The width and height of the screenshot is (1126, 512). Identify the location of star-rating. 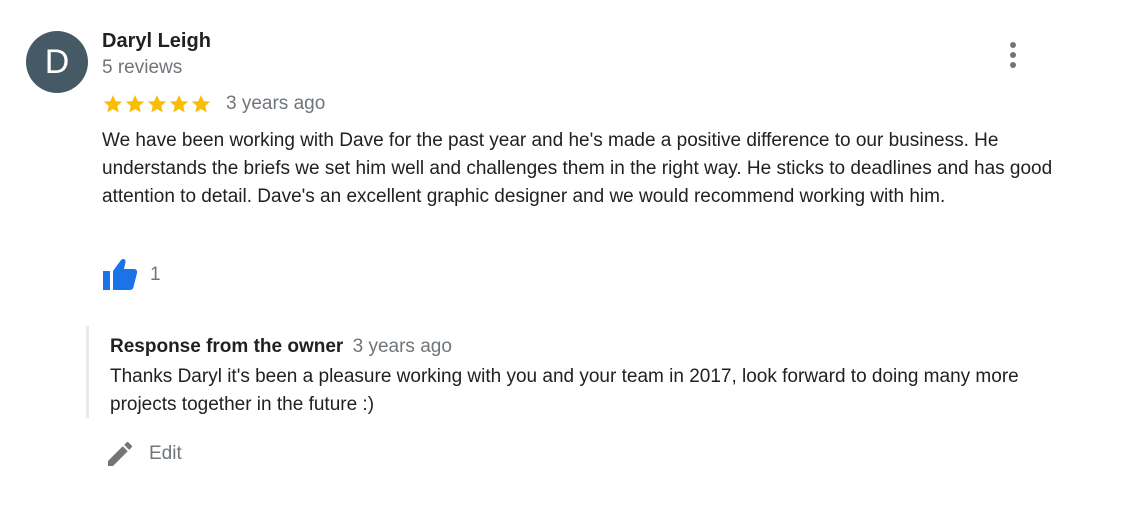
(157, 104).